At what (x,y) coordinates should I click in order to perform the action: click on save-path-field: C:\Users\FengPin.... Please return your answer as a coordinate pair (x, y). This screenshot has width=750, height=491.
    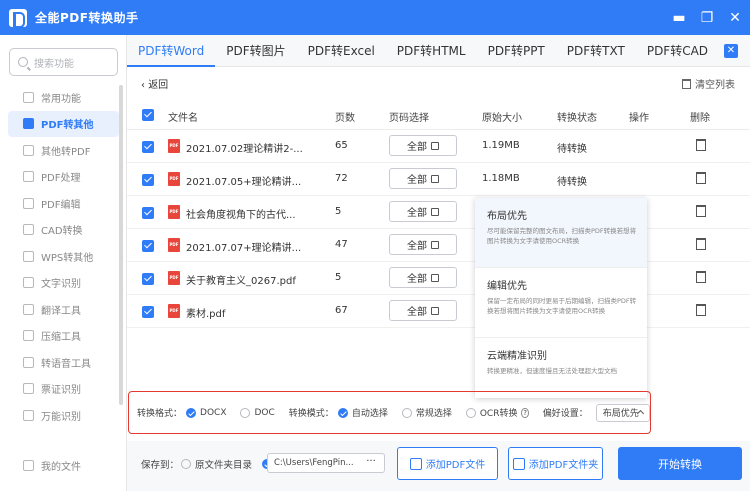
    Looking at the image, I should click on (317, 463).